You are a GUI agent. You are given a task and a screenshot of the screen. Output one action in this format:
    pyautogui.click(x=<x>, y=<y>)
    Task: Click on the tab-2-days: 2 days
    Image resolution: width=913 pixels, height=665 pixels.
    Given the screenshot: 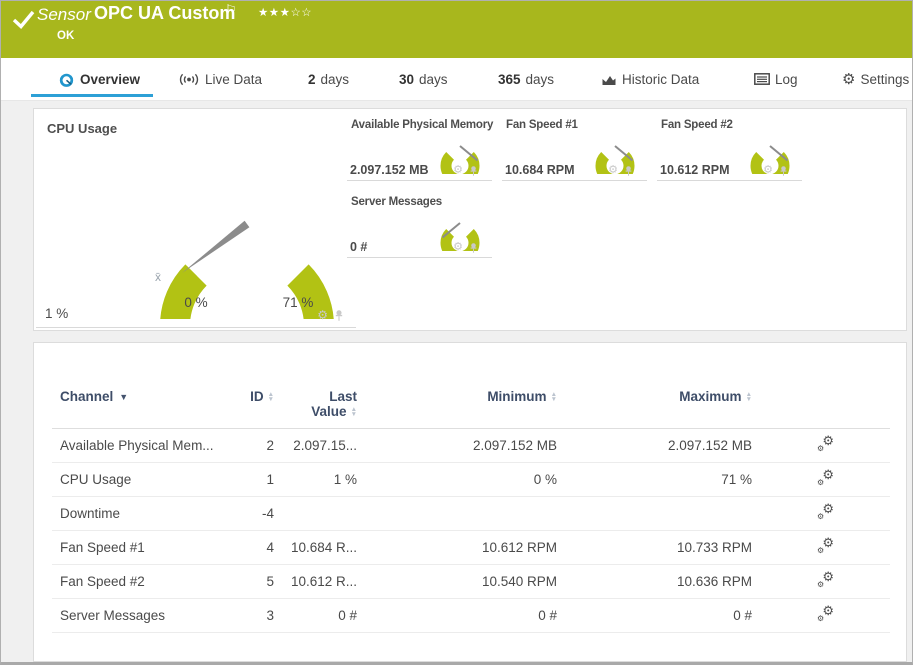 What is the action you would take?
    pyautogui.click(x=328, y=79)
    